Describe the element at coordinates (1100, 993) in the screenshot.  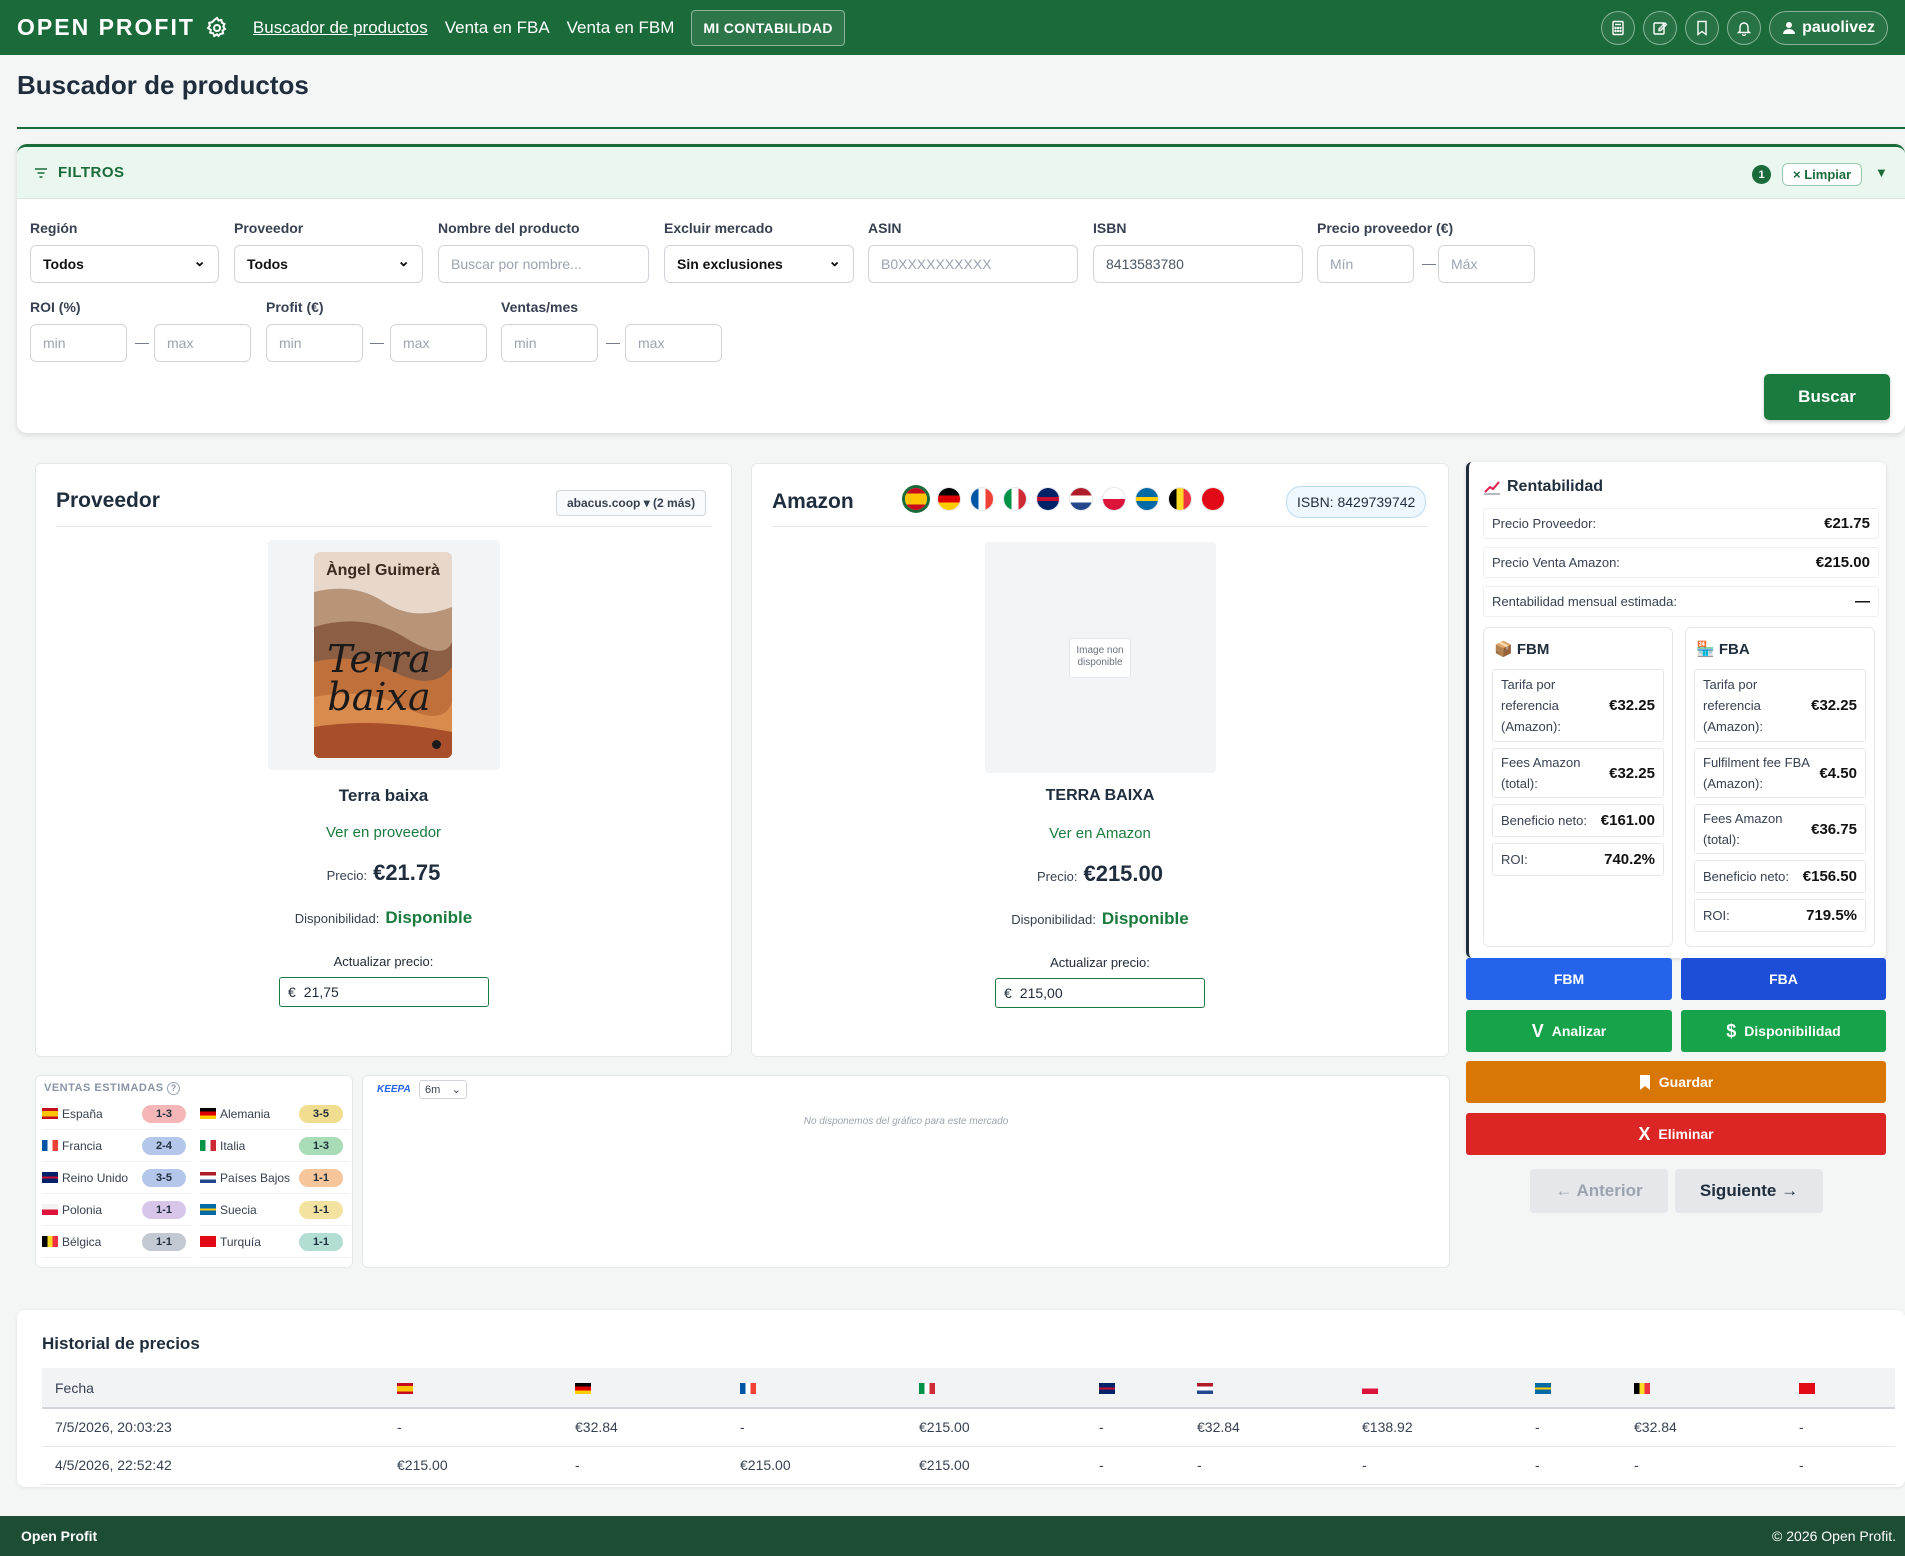
I see `amazon-price-input: €215,00` at that location.